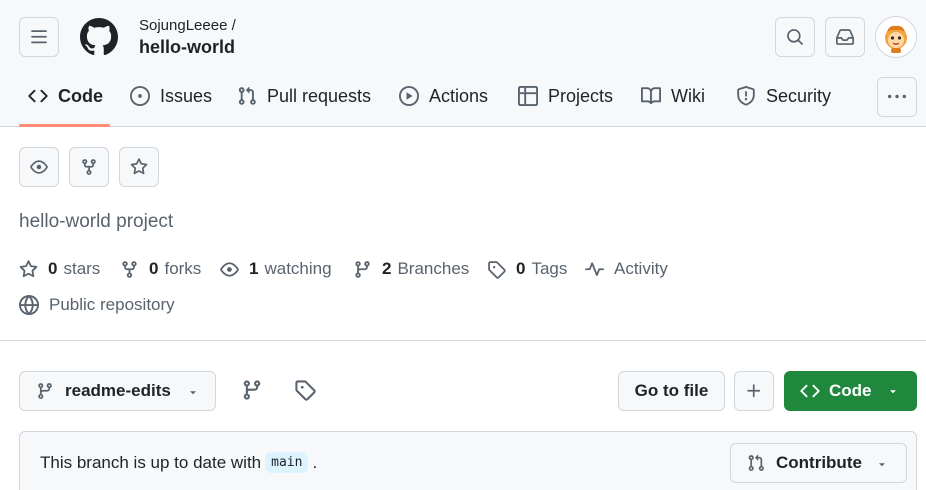  Describe the element at coordinates (112, 304) in the screenshot. I see `visibility-label: Public repository` at that location.